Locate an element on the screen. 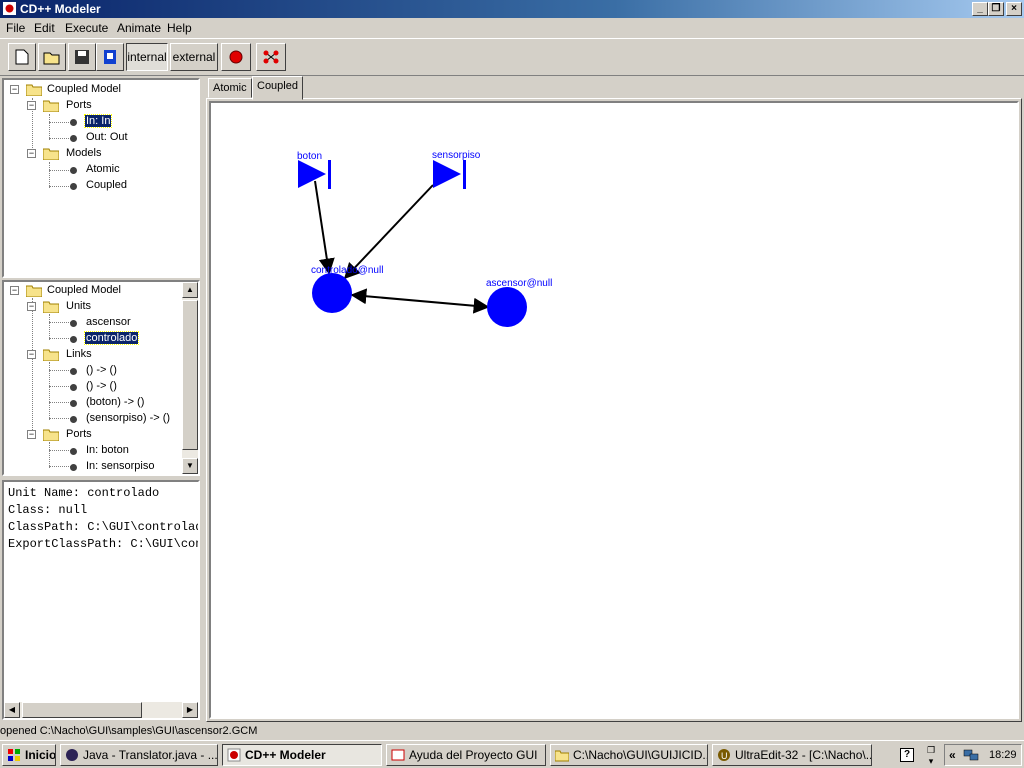 This screenshot has width=1024, height=768. tree-folder-units: − Units is located at coordinates (102, 307).